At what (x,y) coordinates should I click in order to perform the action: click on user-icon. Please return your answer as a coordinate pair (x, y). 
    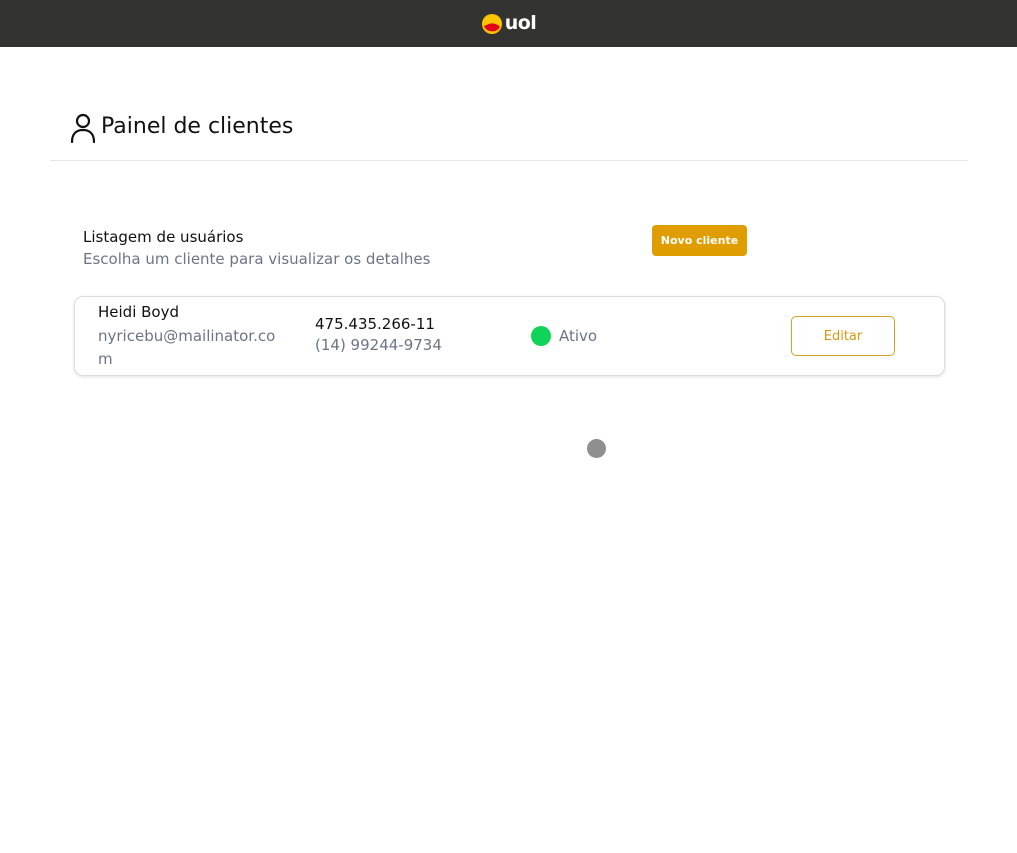
    Looking at the image, I should click on (83, 128).